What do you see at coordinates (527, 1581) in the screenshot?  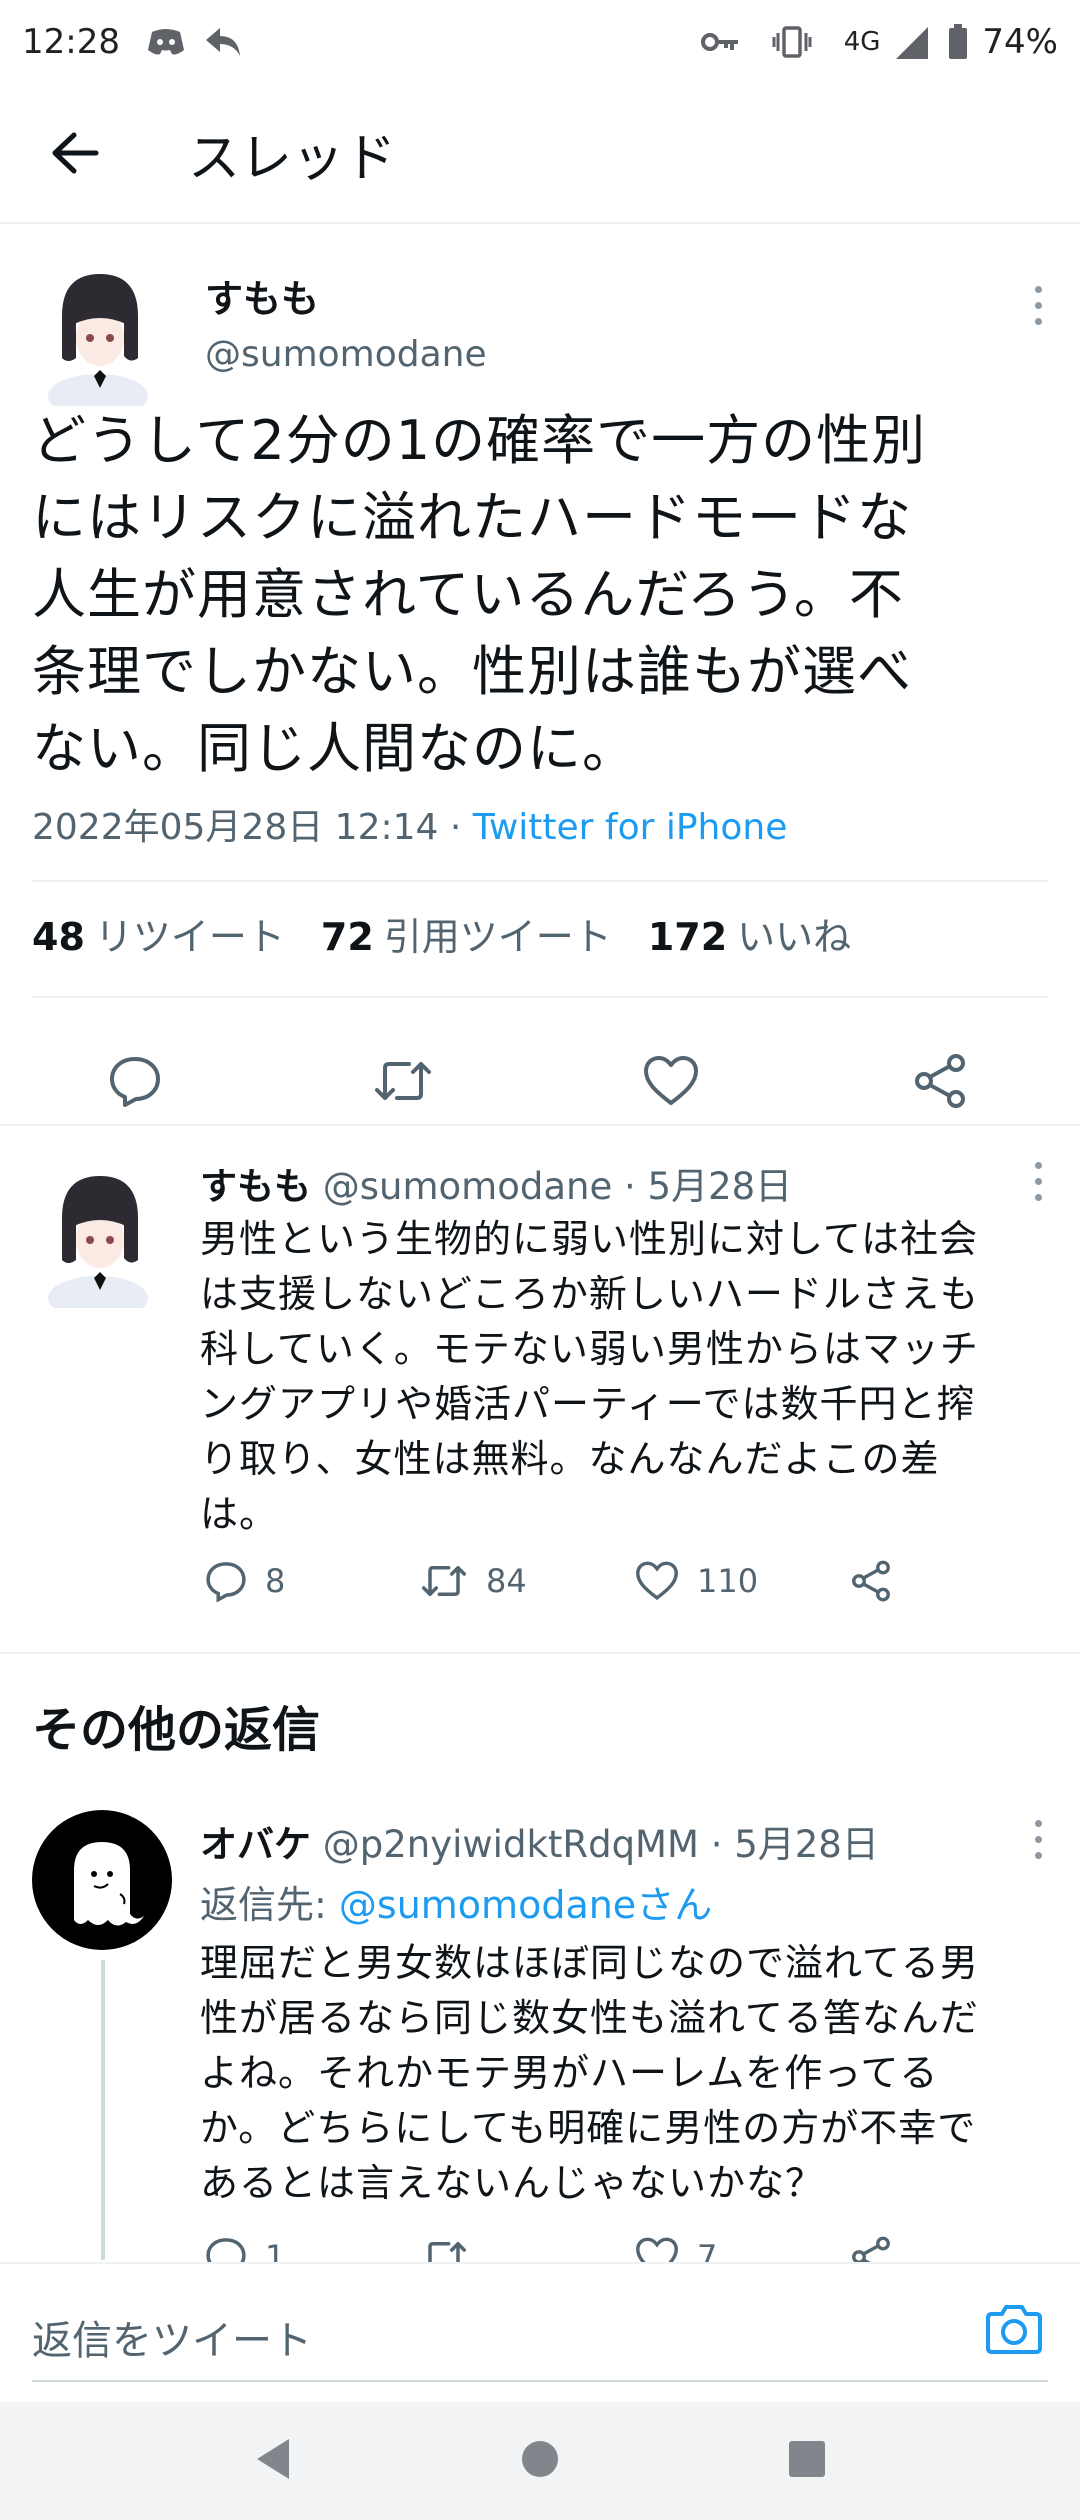 I see `retweet-button: 84` at bounding box center [527, 1581].